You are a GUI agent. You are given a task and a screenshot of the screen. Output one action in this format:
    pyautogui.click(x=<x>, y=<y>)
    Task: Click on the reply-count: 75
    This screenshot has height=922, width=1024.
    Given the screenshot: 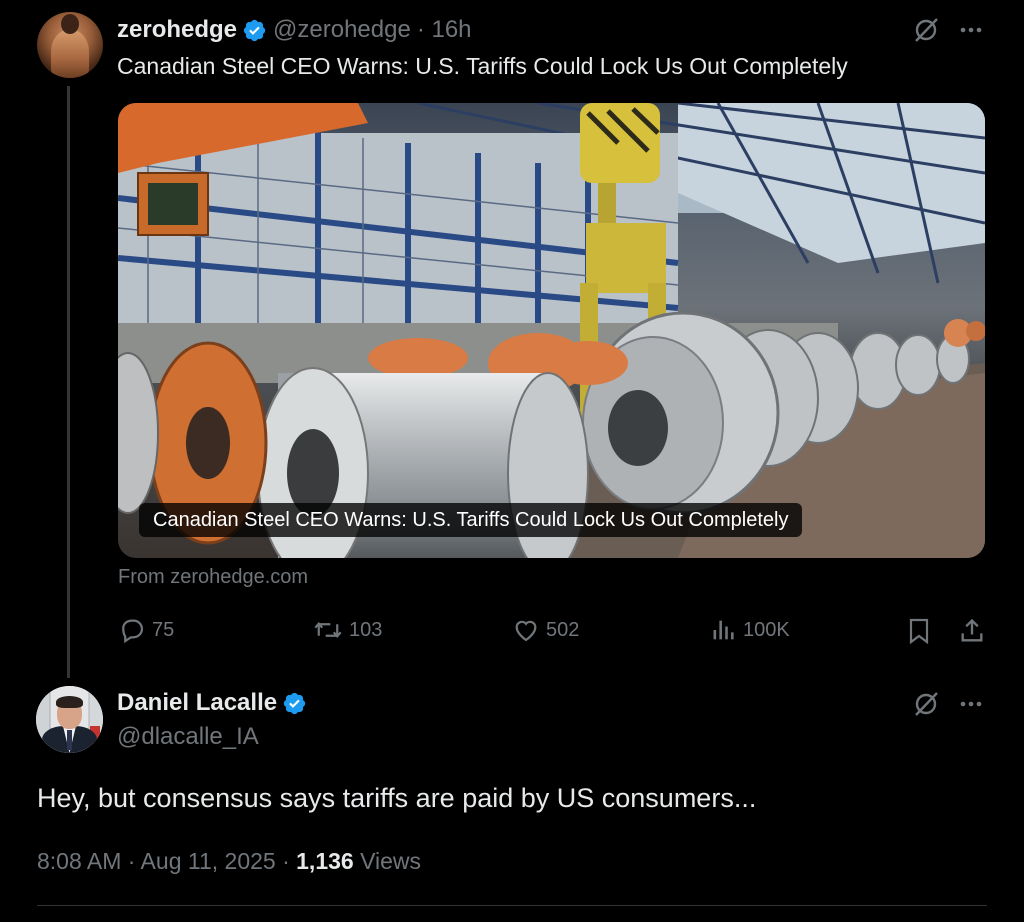 What is the action you would take?
    pyautogui.click(x=163, y=629)
    